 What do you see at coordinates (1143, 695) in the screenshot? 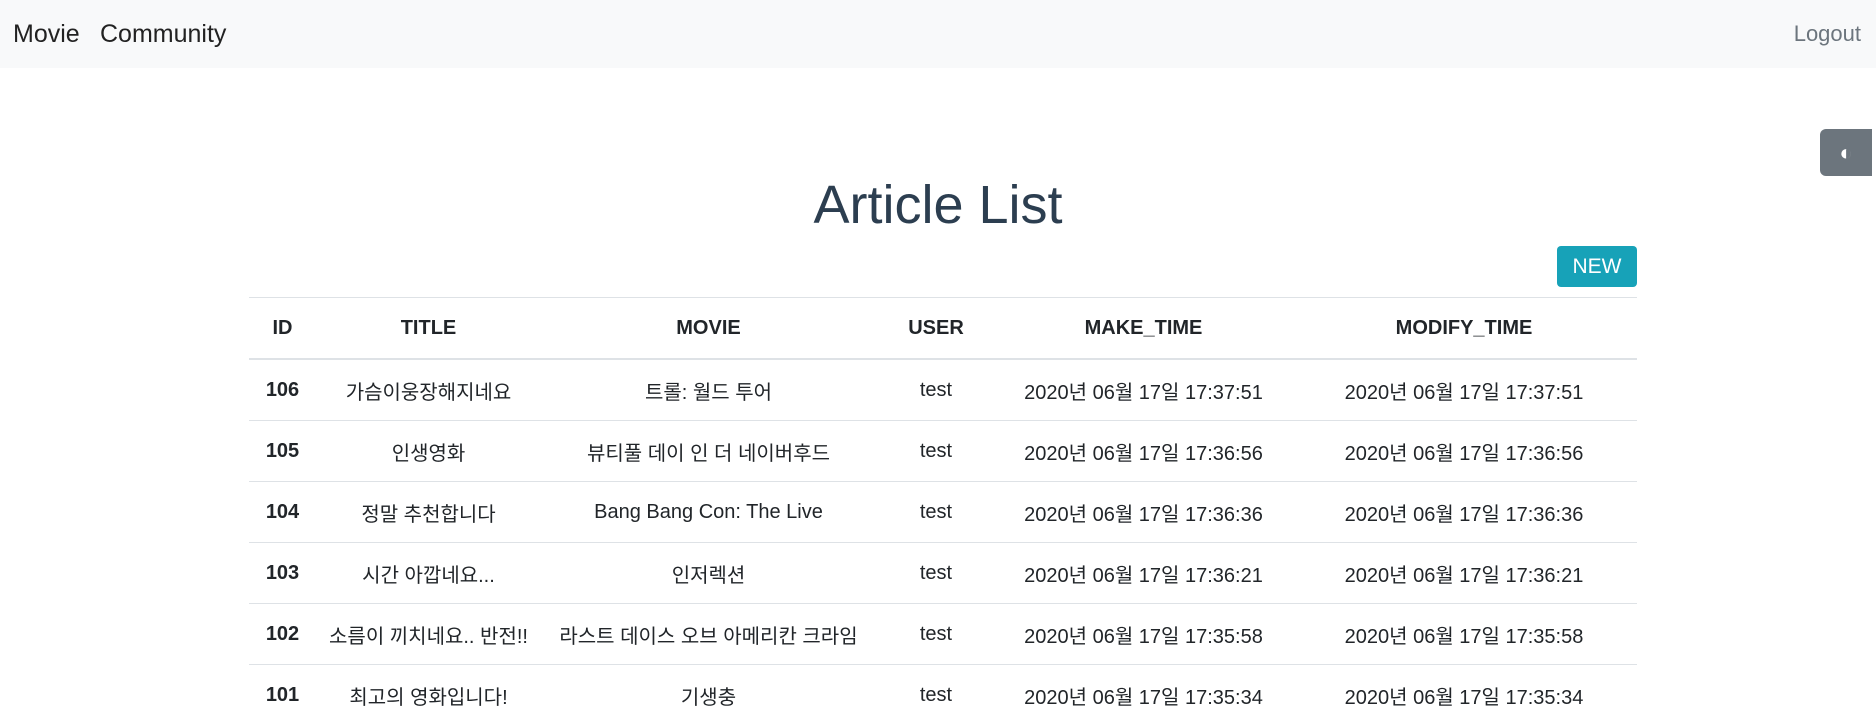
I see `row-make-time: 2020년 06월 17일 17:35:34` at bounding box center [1143, 695].